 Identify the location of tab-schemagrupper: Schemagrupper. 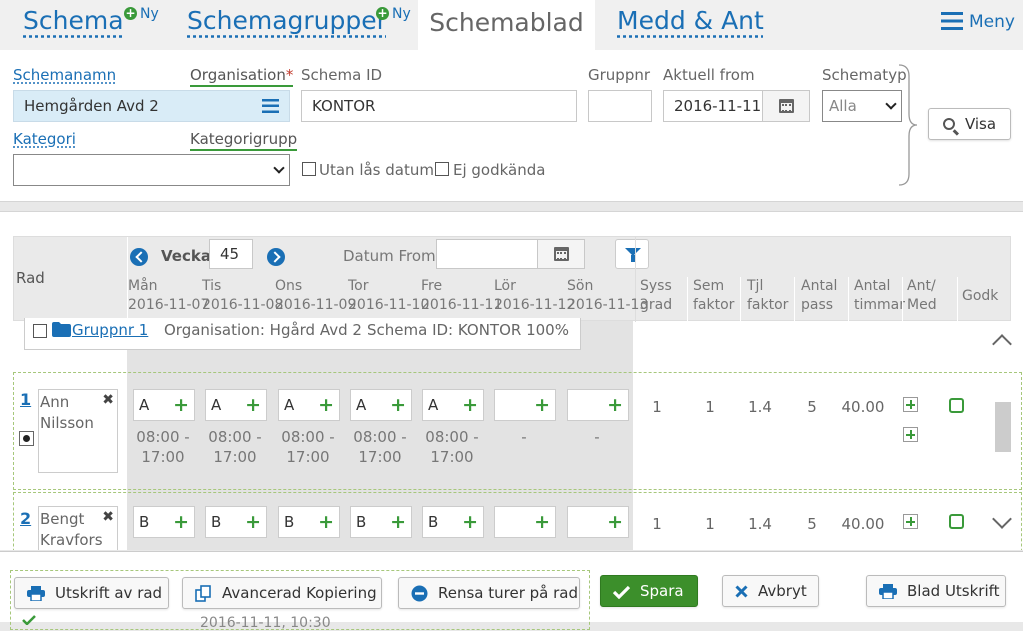
(287, 20).